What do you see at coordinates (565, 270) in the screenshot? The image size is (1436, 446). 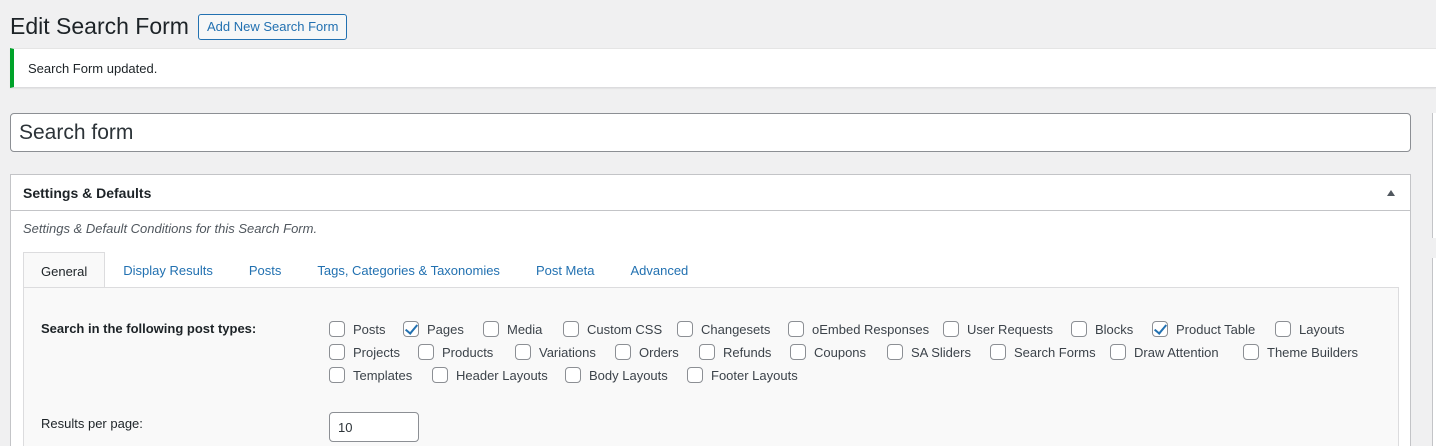 I see `tab-post-meta: Post Meta` at bounding box center [565, 270].